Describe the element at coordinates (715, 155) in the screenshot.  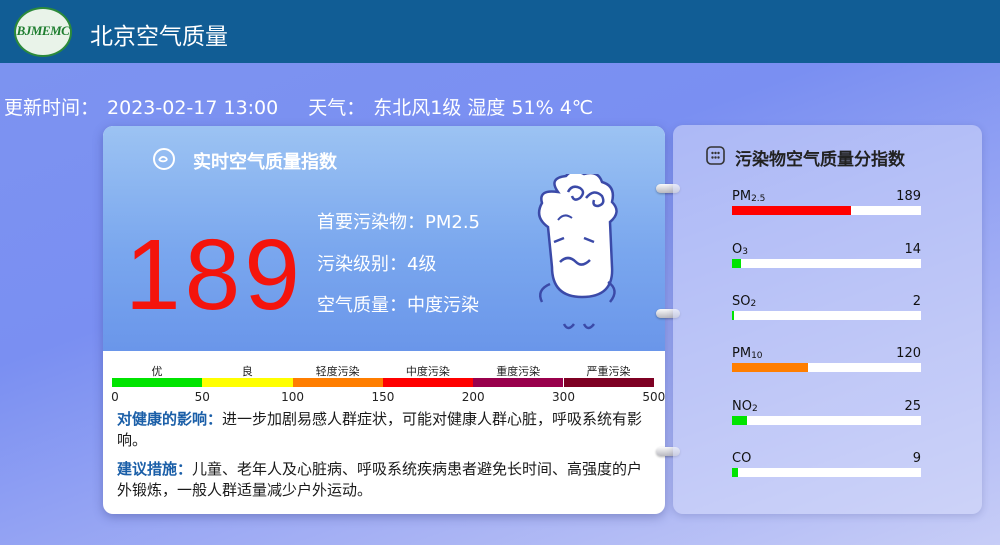
I see `grid-icon` at that location.